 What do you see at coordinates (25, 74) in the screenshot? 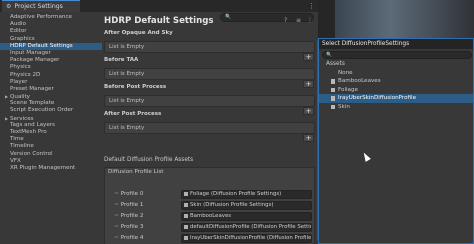
I see `sidebar-item-label: Physics 2D` at bounding box center [25, 74].